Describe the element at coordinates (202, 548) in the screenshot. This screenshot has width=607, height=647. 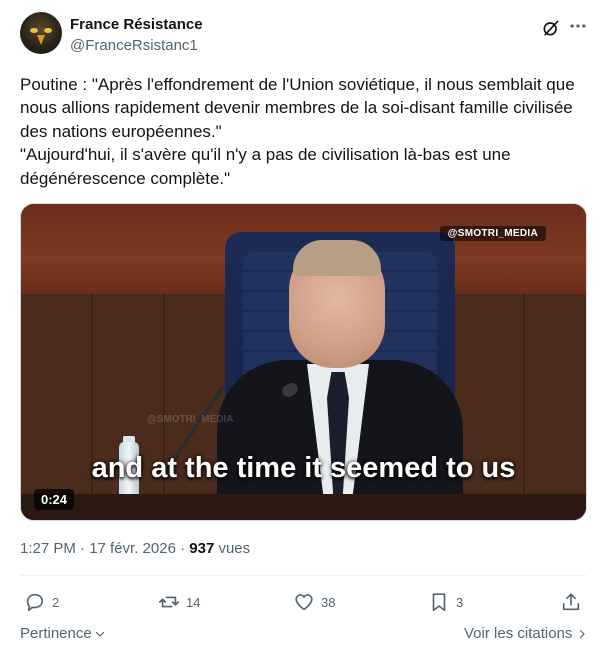
I see `views-count: 937` at that location.